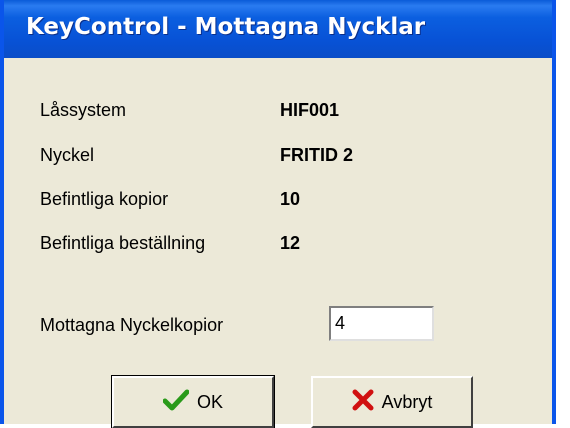  What do you see at coordinates (290, 199) in the screenshot?
I see `befintliga-kopior-value: 10` at bounding box center [290, 199].